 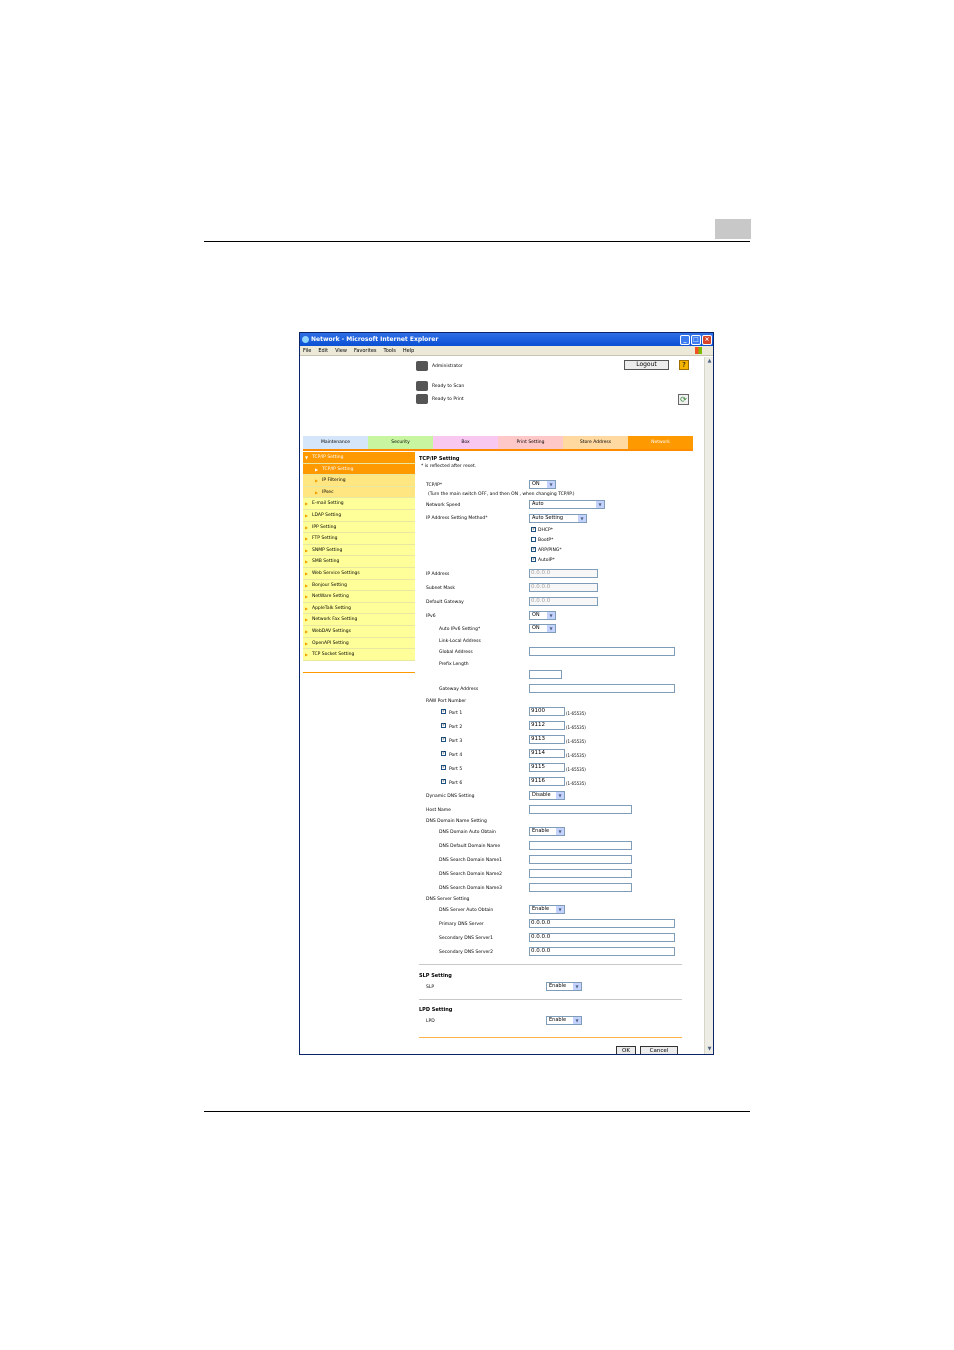 I want to click on port2-checkbox: ✓, so click(x=443, y=725).